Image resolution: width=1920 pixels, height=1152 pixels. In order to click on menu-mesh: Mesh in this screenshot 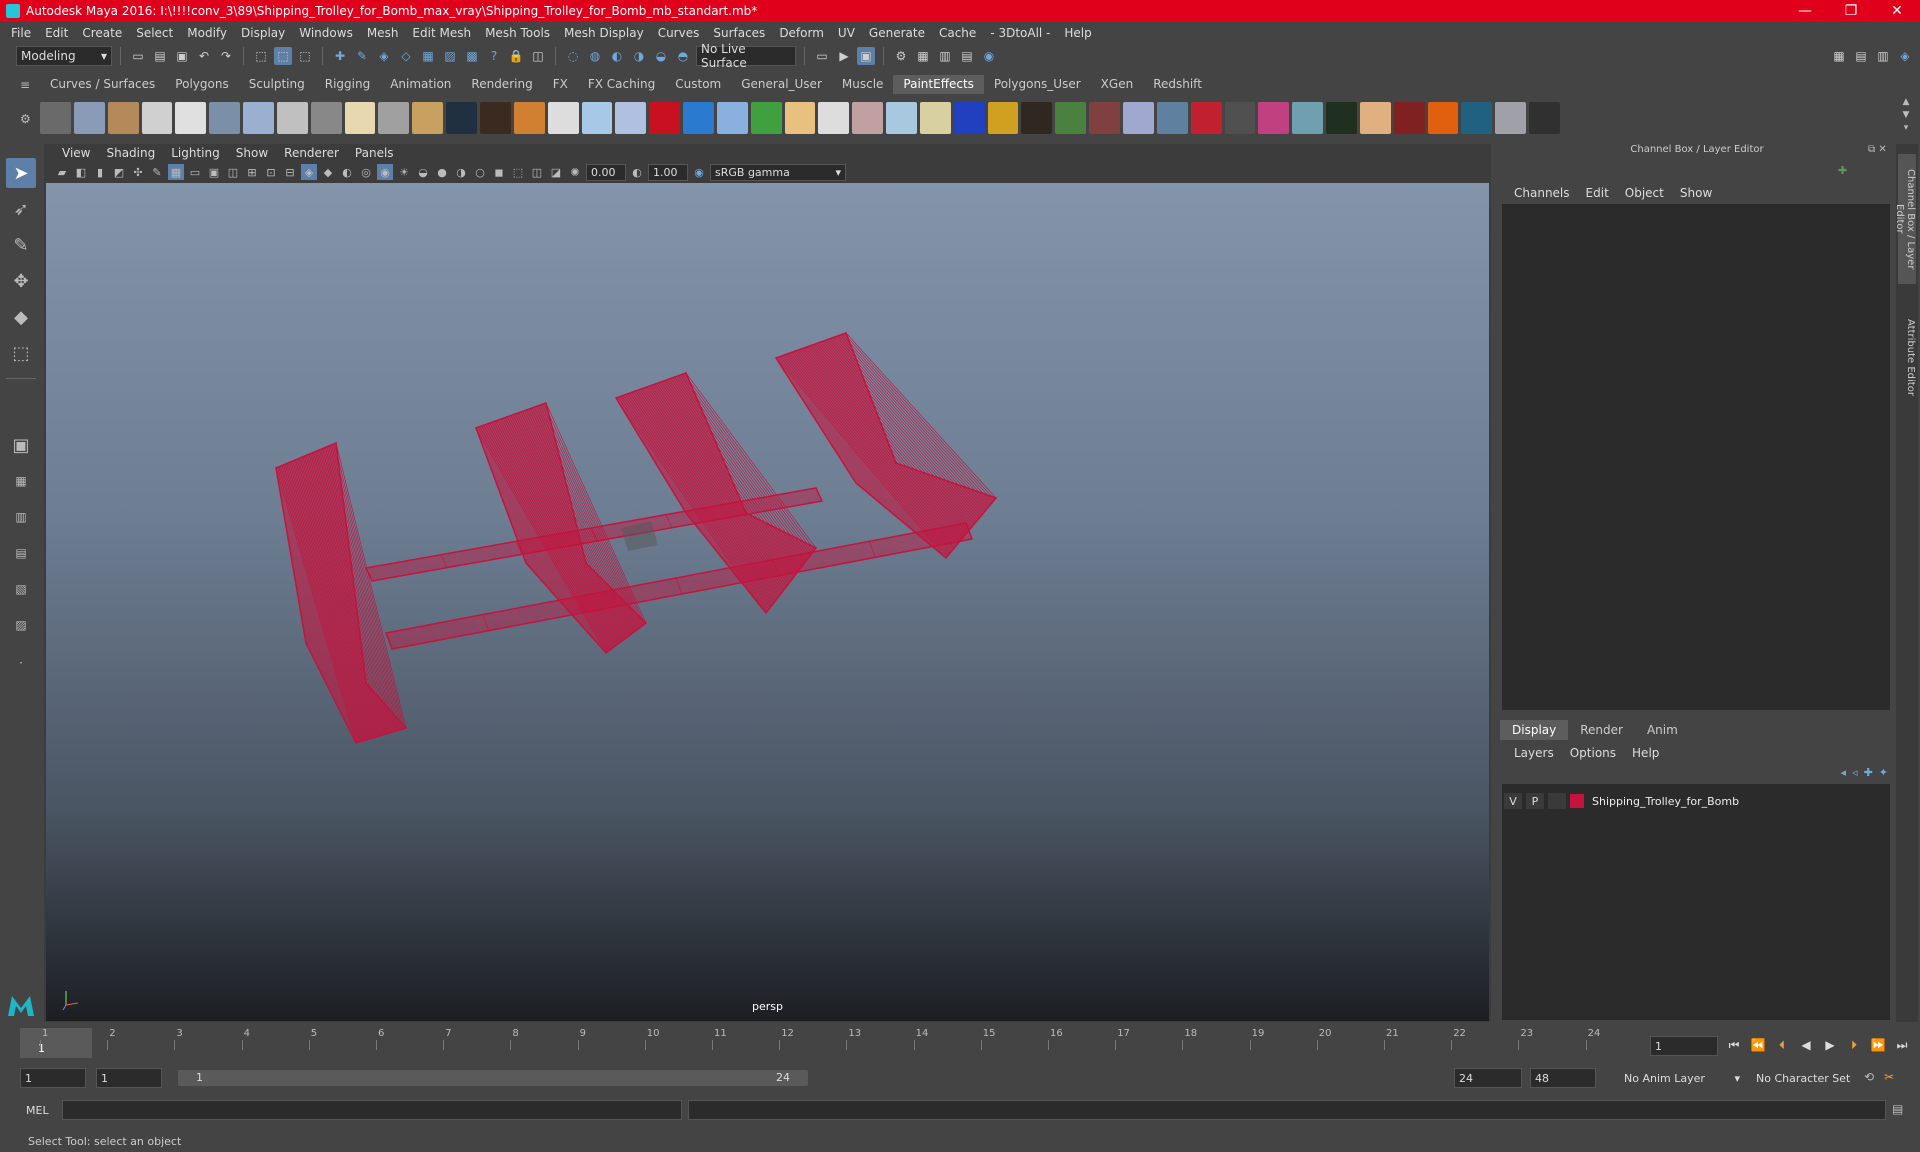, I will do `click(383, 33)`.